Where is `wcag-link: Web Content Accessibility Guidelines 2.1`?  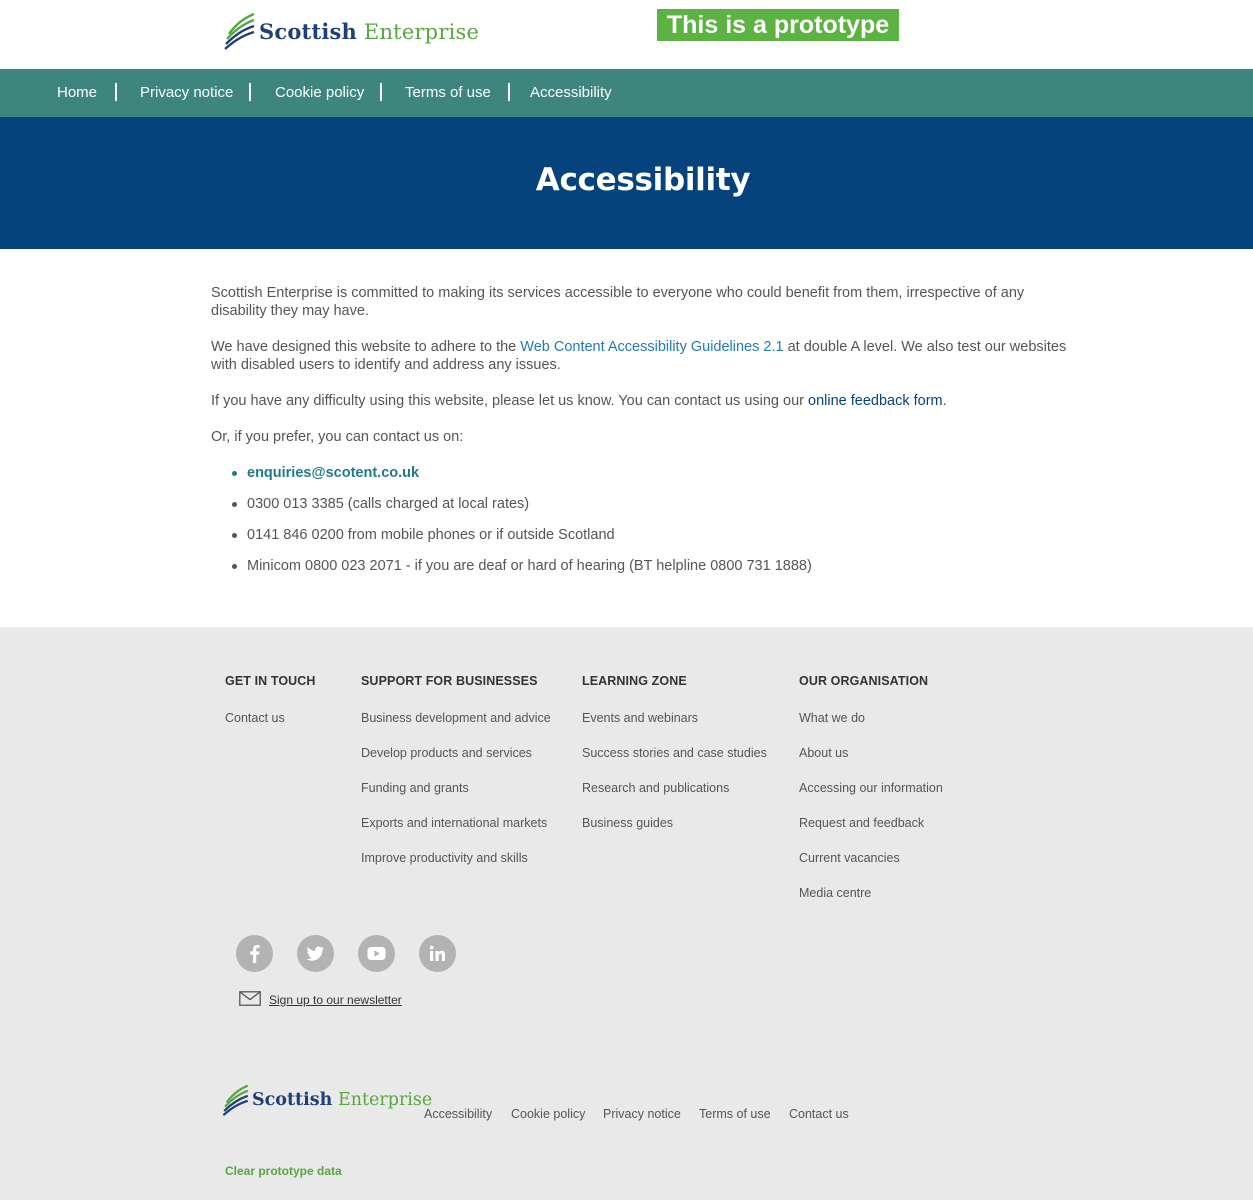
wcag-link: Web Content Accessibility Guidelines 2.1 is located at coordinates (651, 347).